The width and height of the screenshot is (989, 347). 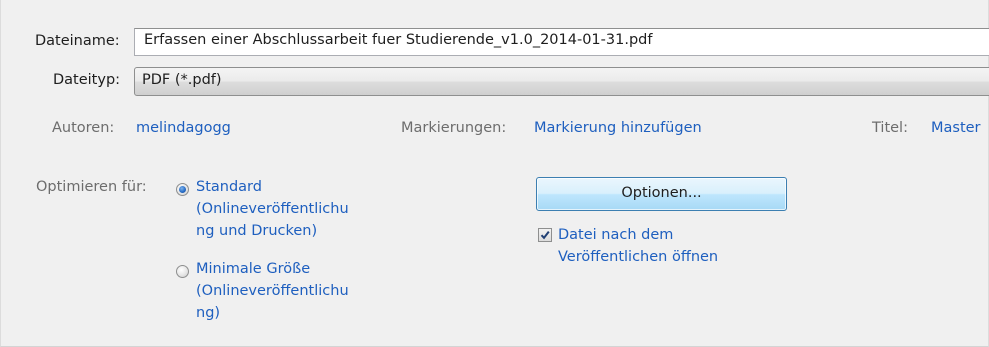 I want to click on authors-value: melindagogg, so click(x=183, y=128).